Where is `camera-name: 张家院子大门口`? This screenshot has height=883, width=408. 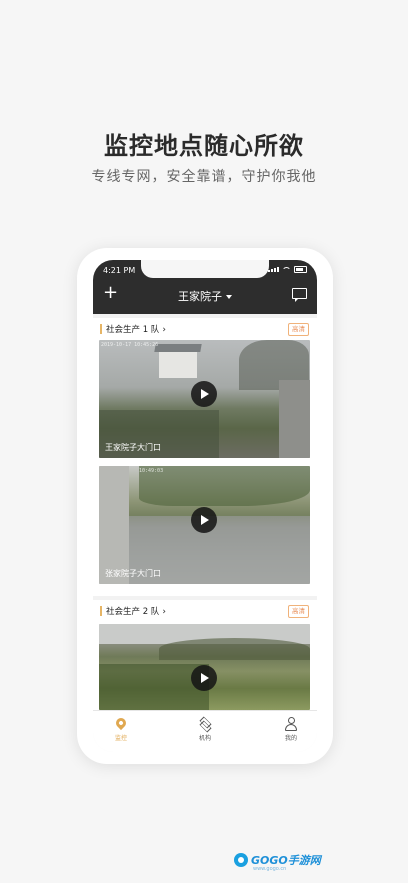 camera-name: 张家院子大门口 is located at coordinates (133, 573).